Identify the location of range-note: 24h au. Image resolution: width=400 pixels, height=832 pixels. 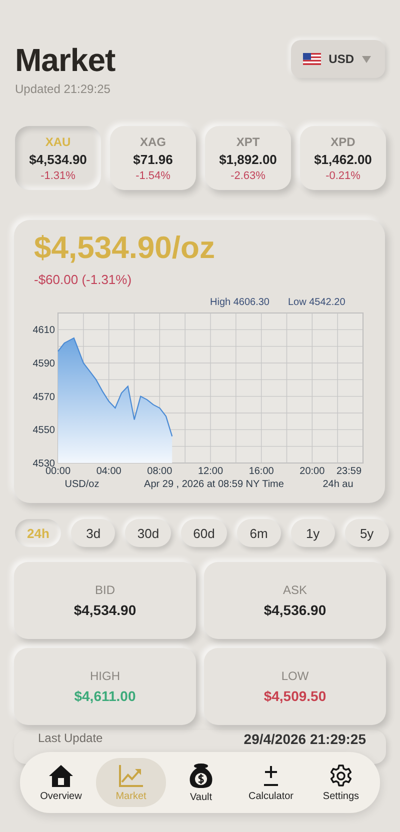
(338, 484).